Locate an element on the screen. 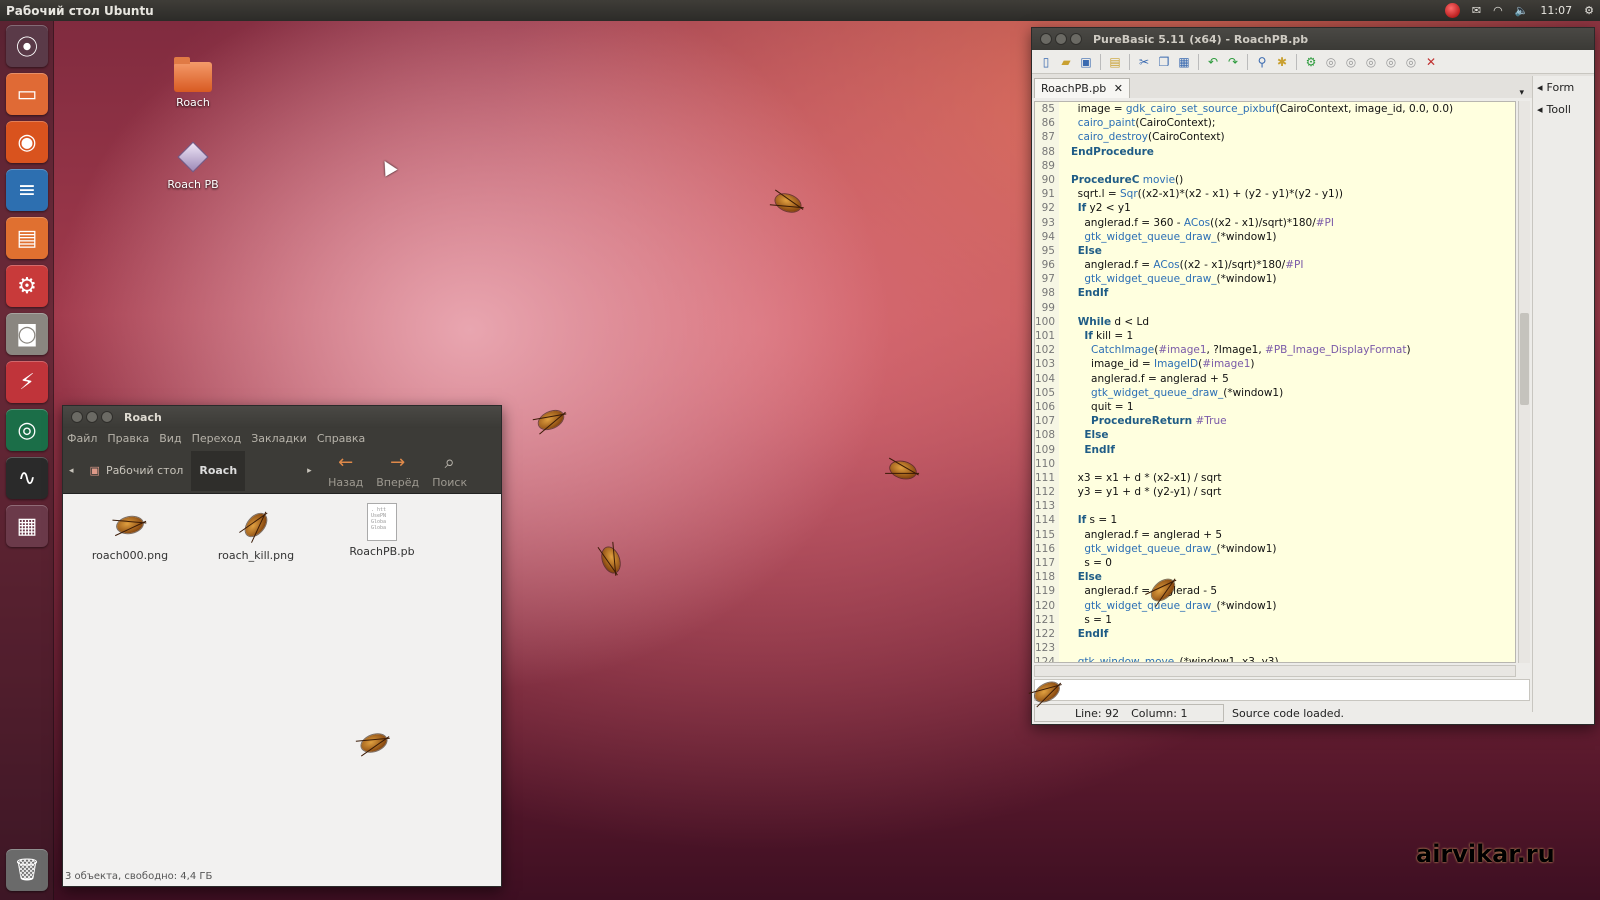 This screenshot has width=1600, height=900. code-line: 92 If y2 < y1 is located at coordinates (1275, 208).